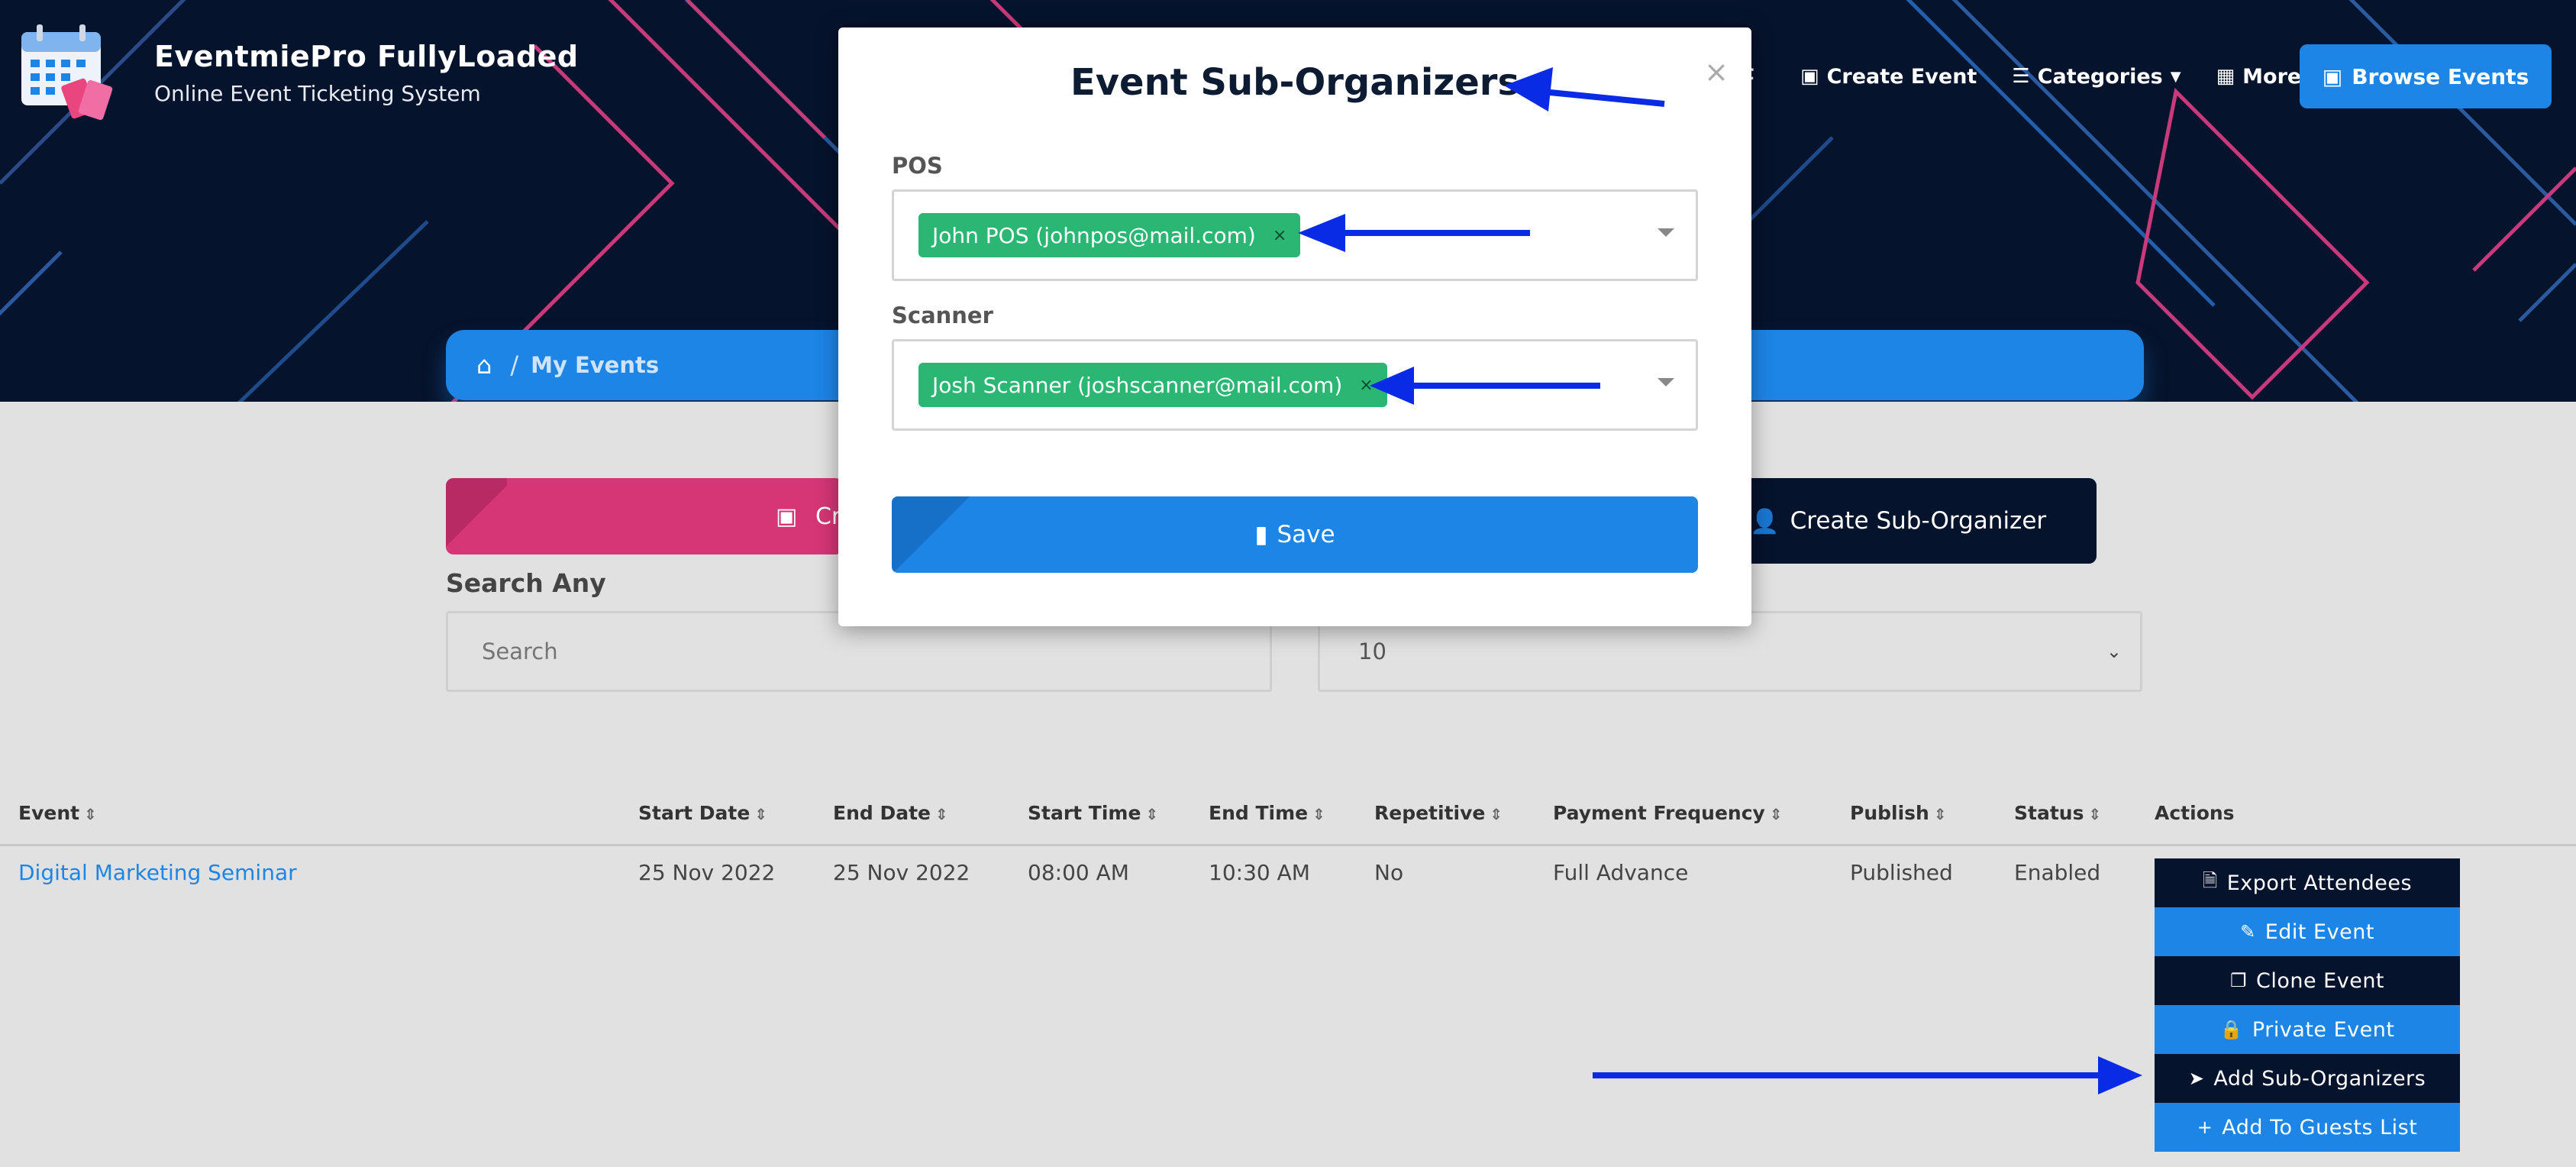 This screenshot has height=1167, width=2576. What do you see at coordinates (1603, 98) in the screenshot?
I see `arrow-title` at bounding box center [1603, 98].